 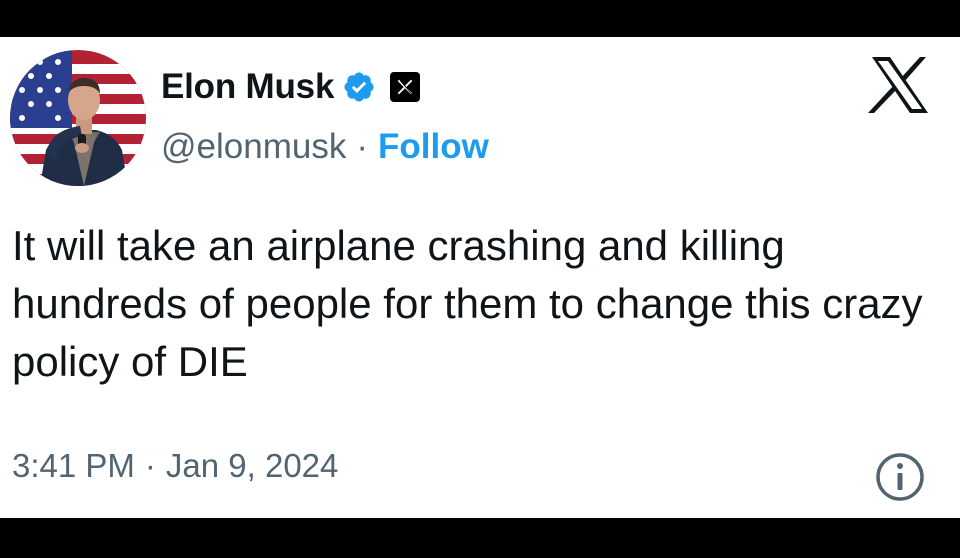 I want to click on verified-badge-icon, so click(x=359, y=87).